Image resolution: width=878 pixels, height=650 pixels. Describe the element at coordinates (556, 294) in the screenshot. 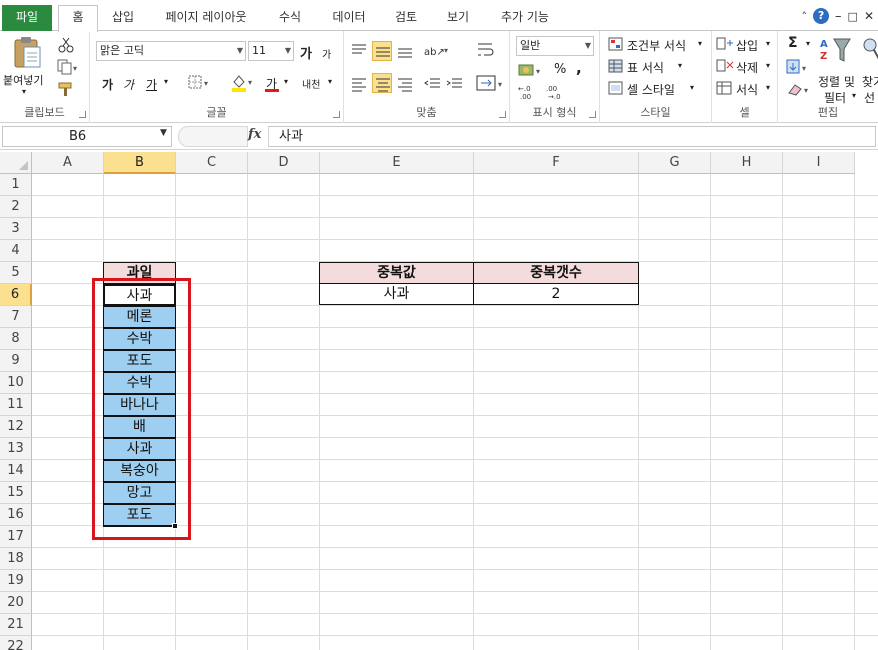

I see `dup-count-cell: 2` at that location.